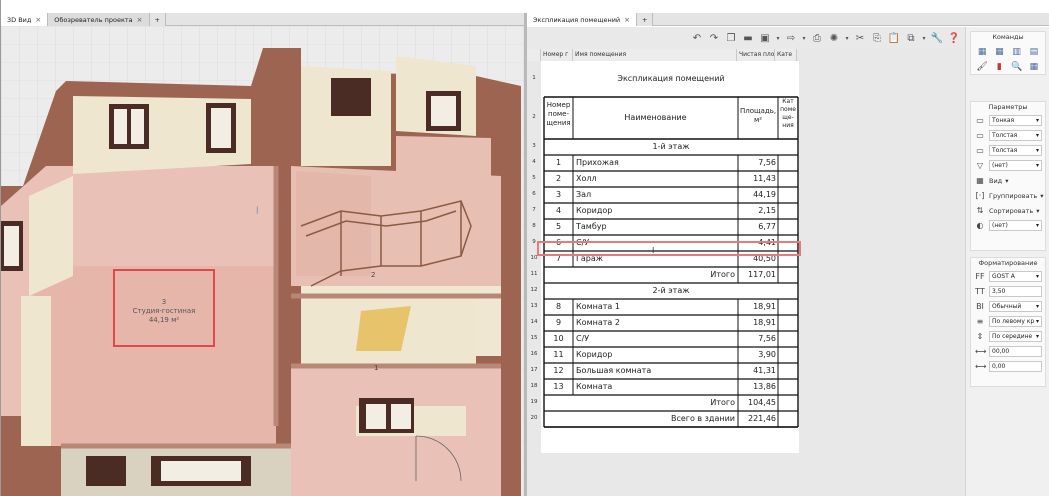 The width and height of the screenshot is (1049, 496). What do you see at coordinates (765, 38) in the screenshot?
I see `save-icon: ▣` at bounding box center [765, 38].